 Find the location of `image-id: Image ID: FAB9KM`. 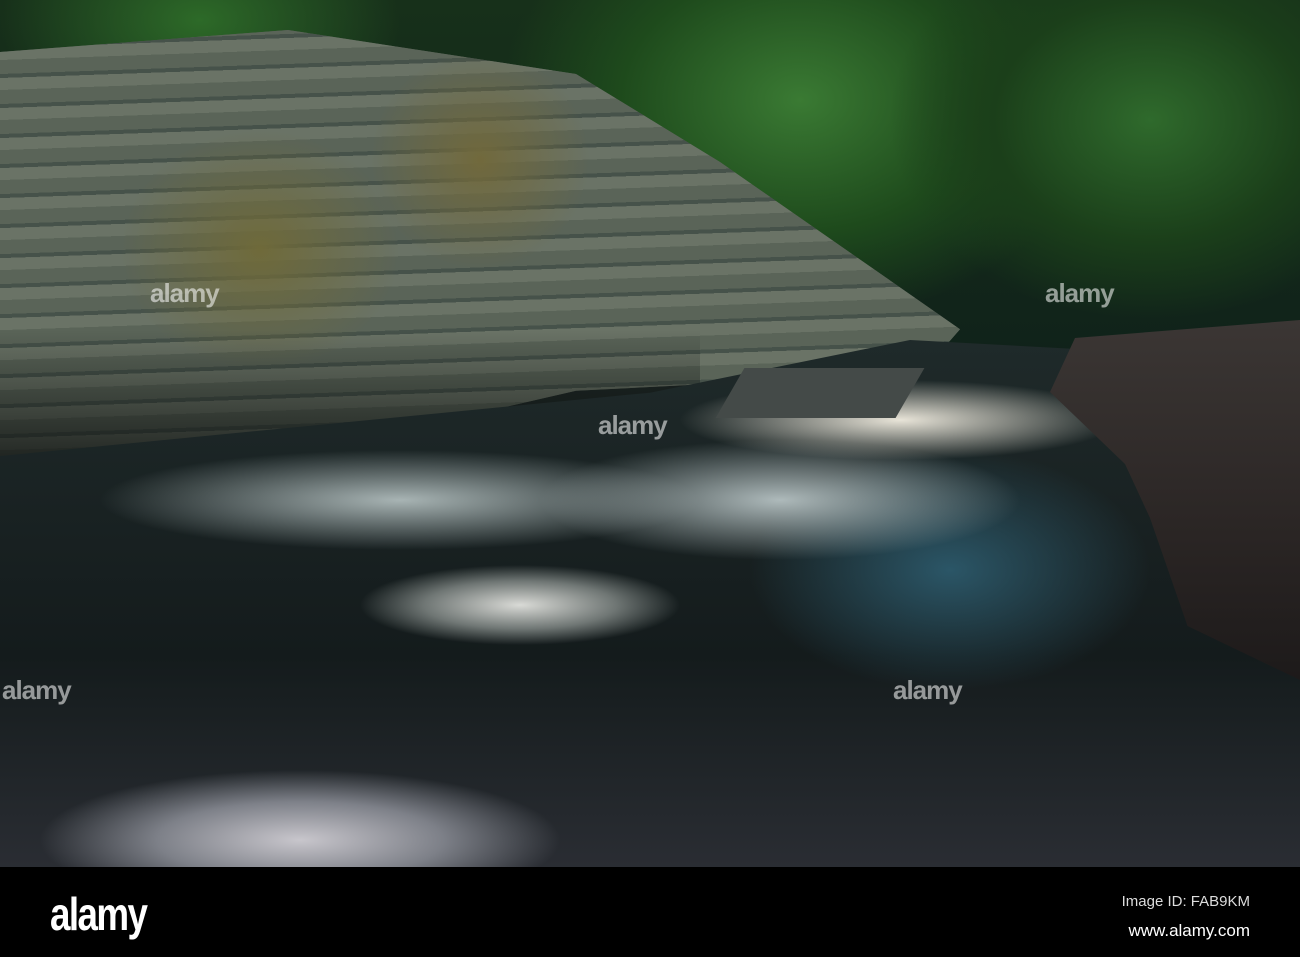

image-id: Image ID: FAB9KM is located at coordinates (1185, 901).